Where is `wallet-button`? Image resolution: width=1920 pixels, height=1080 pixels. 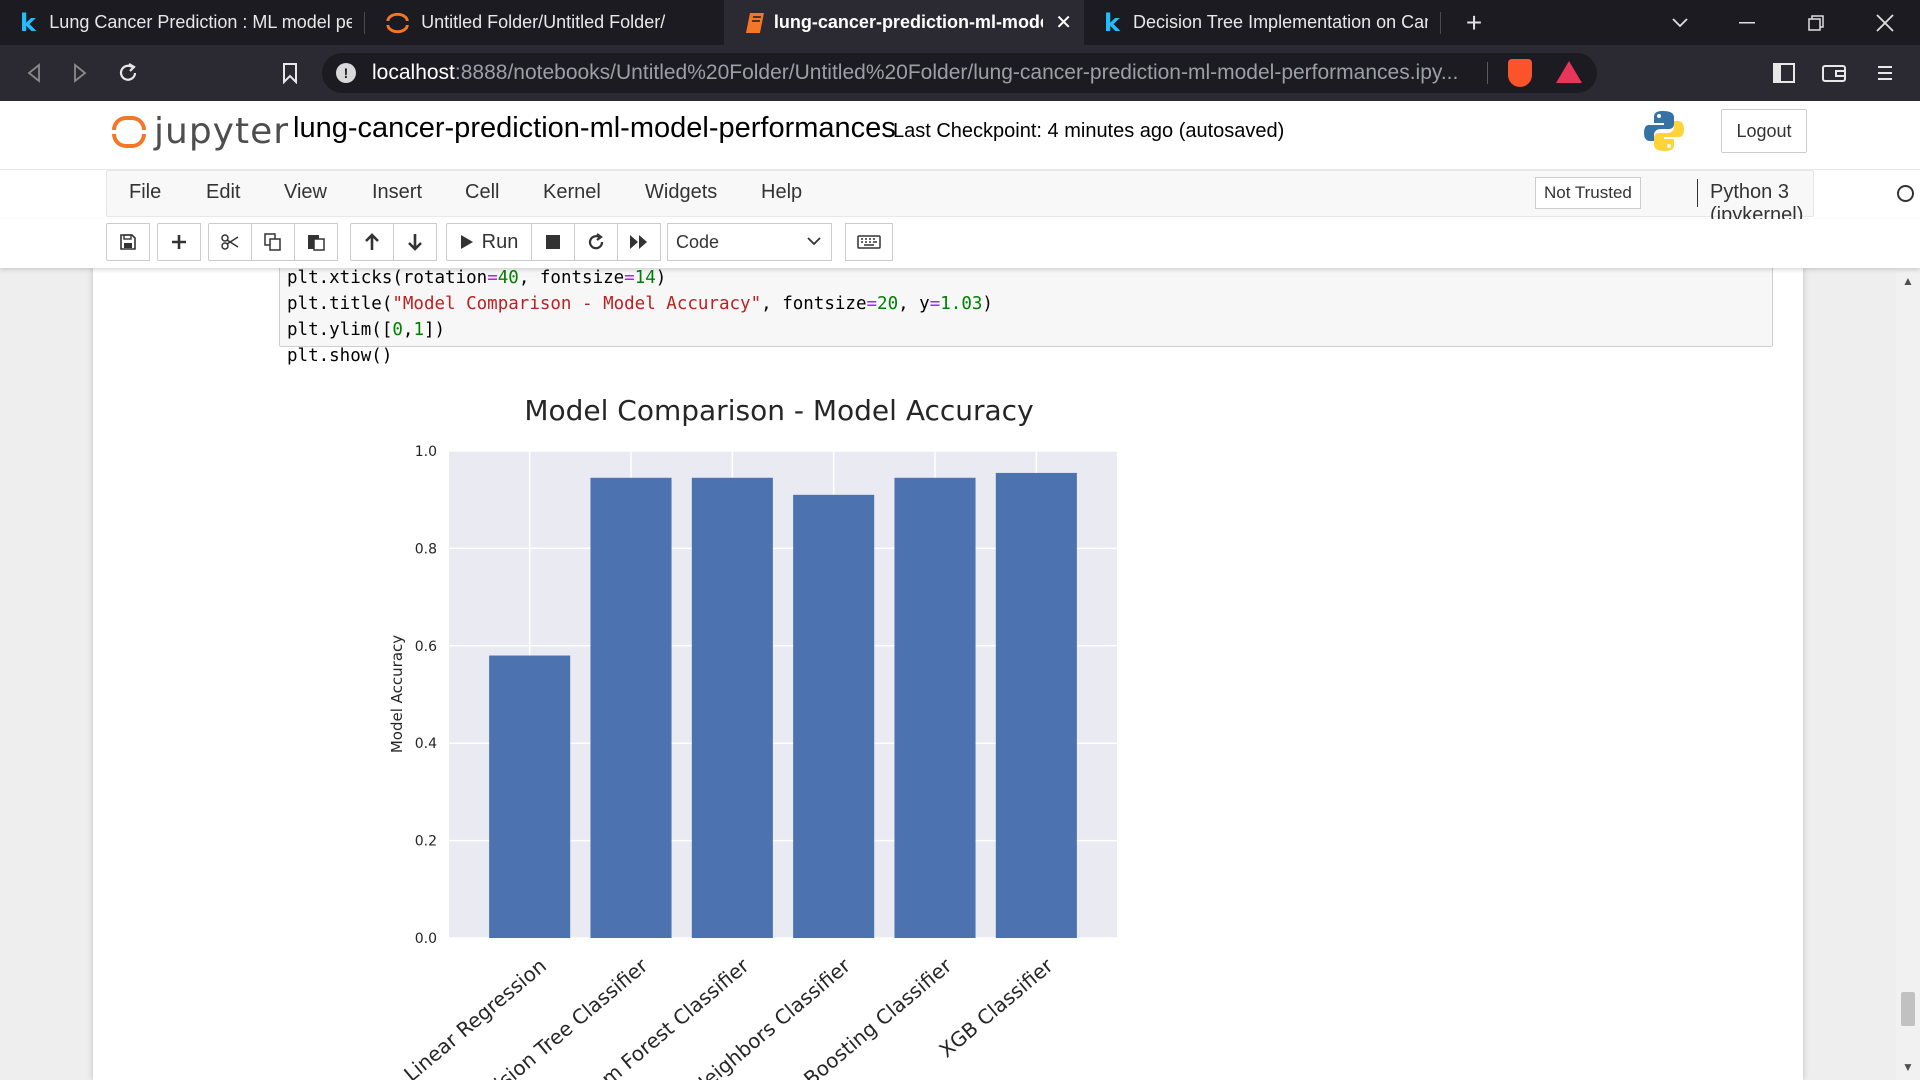
wallet-button is located at coordinates (1834, 73).